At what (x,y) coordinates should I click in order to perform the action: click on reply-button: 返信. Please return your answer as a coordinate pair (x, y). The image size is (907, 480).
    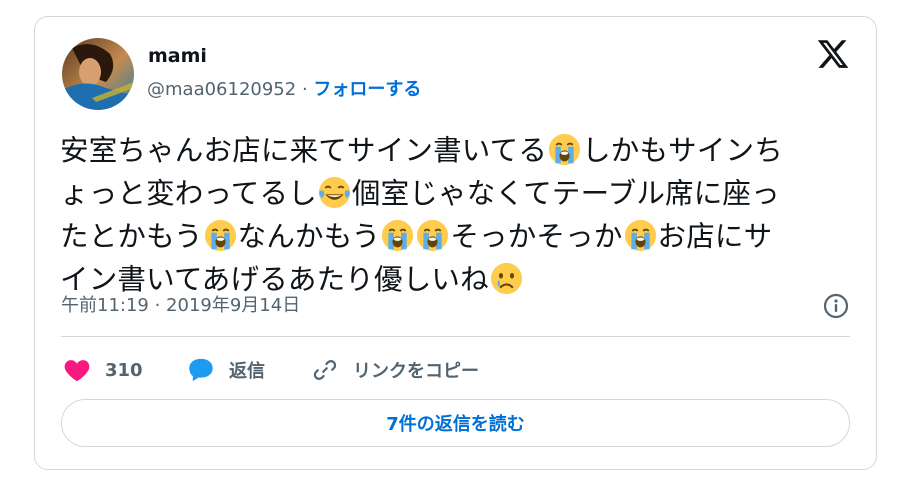
    Looking at the image, I should click on (226, 370).